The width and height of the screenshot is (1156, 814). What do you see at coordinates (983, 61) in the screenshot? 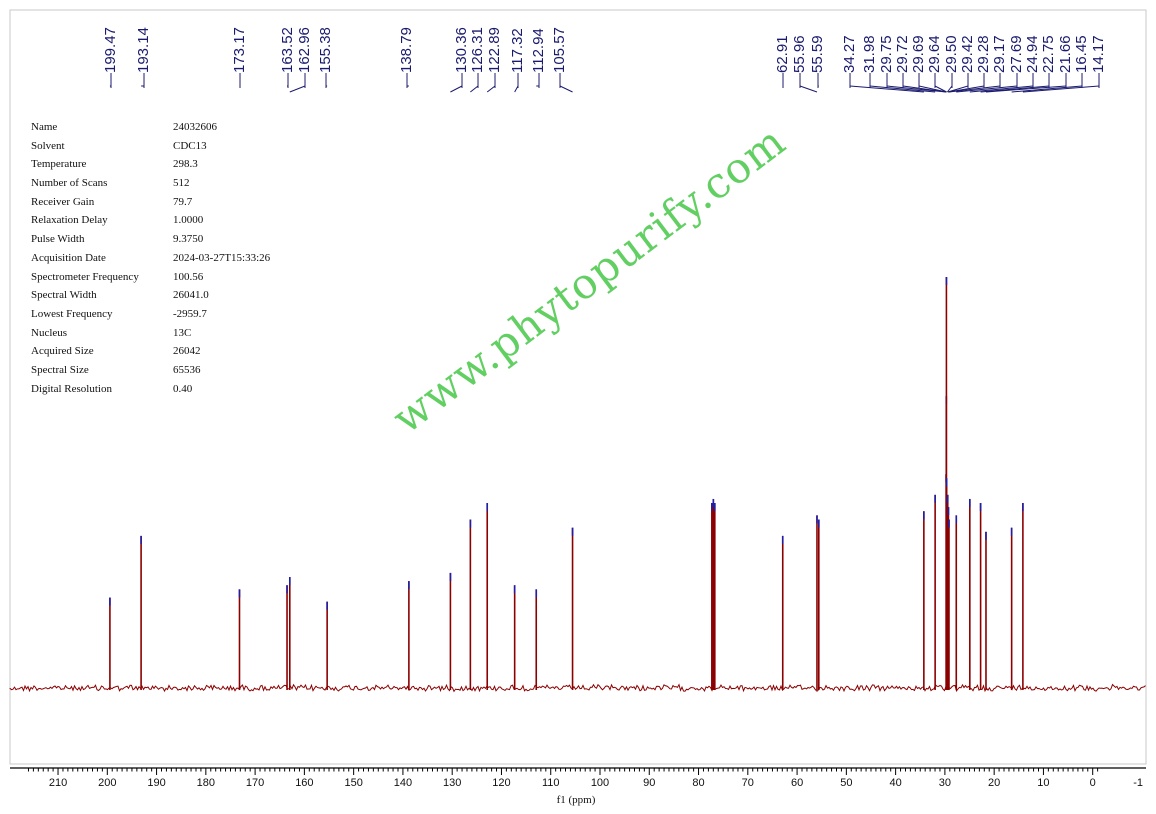
I see `peak-label: —29.28` at bounding box center [983, 61].